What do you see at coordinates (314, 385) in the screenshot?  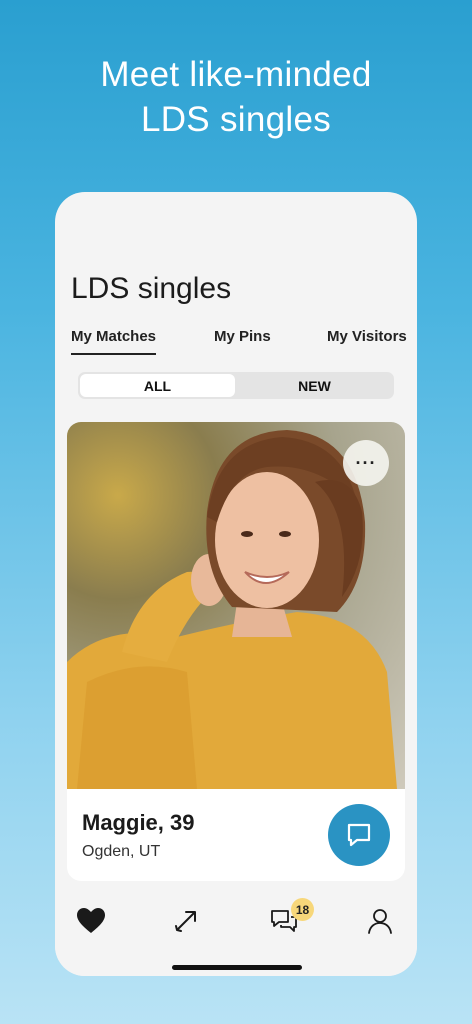 I see `segment-new: NEW` at bounding box center [314, 385].